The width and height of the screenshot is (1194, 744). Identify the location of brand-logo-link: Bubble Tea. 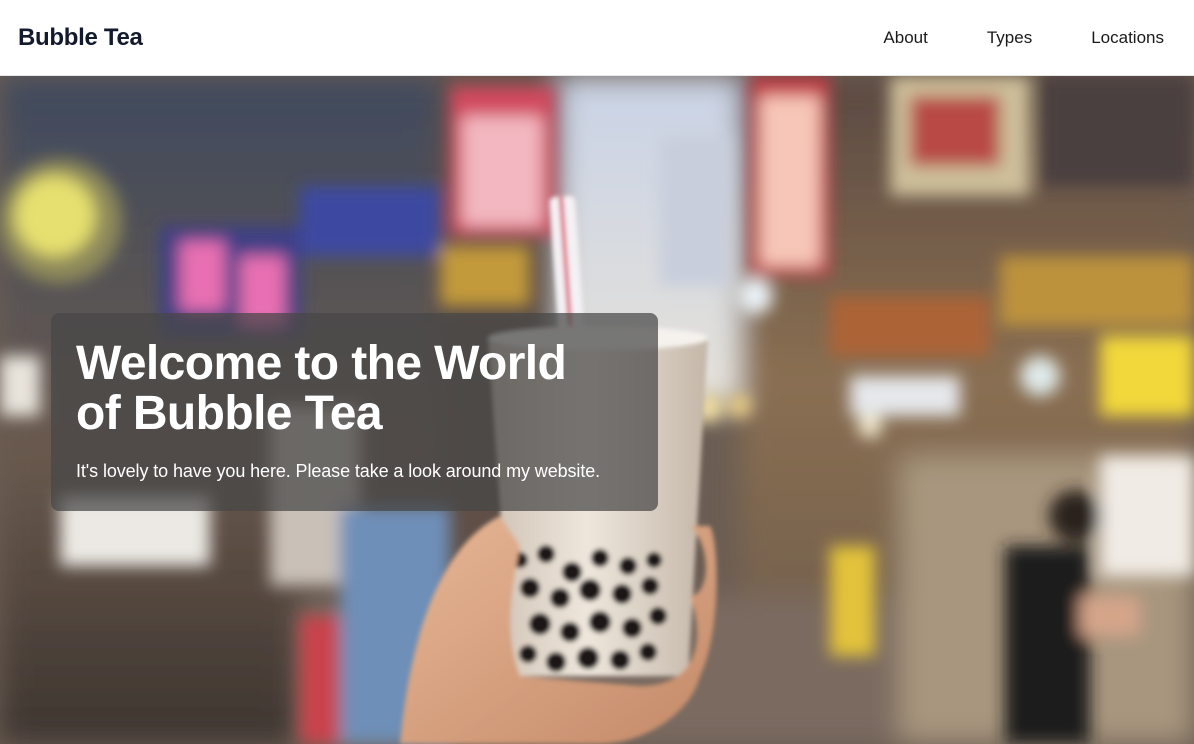
(80, 38).